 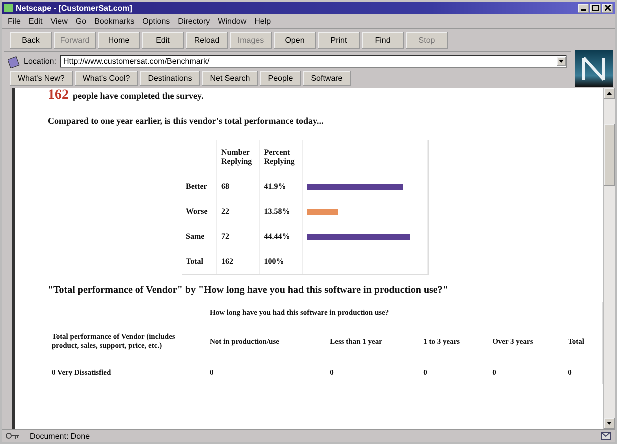 I want to click on table-cell: 162, so click(x=227, y=261).